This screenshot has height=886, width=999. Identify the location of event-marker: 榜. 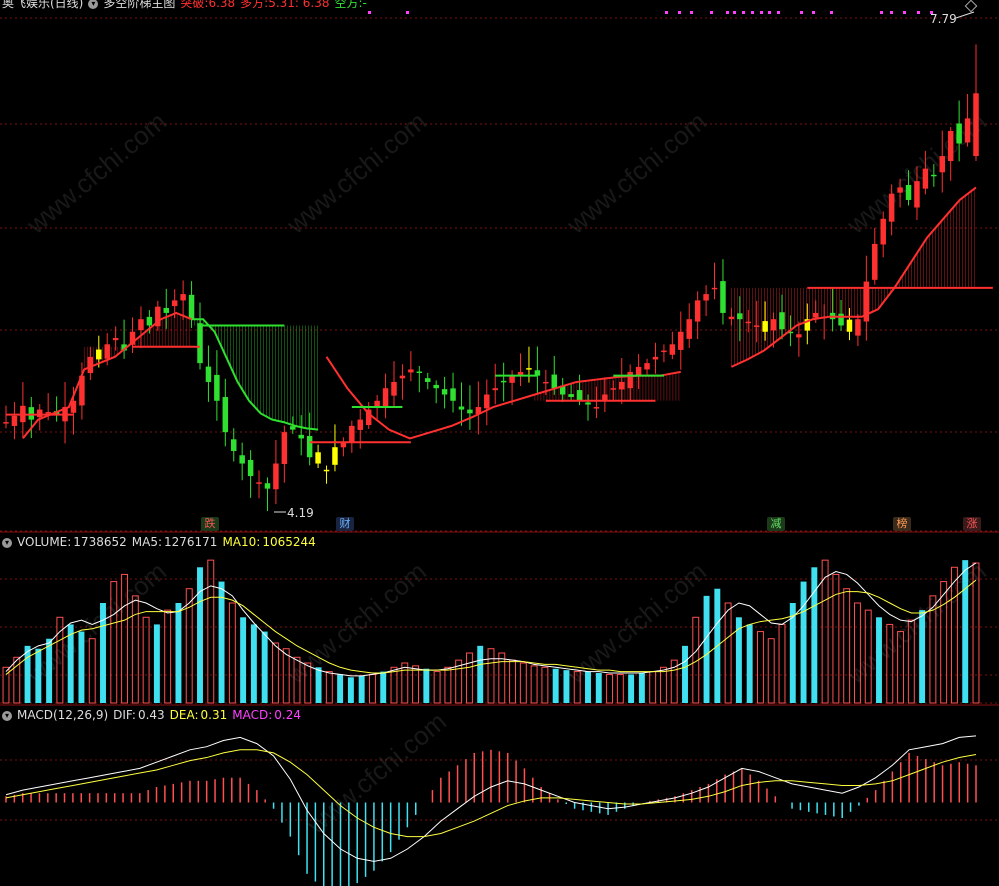
(902, 524).